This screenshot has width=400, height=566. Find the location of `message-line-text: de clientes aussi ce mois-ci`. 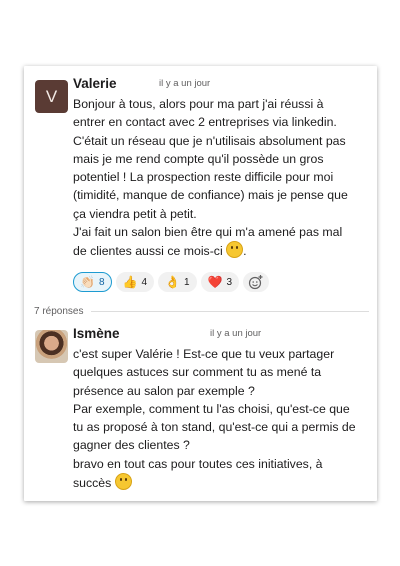

message-line-text: de clientes aussi ce mois-ci is located at coordinates (148, 251).